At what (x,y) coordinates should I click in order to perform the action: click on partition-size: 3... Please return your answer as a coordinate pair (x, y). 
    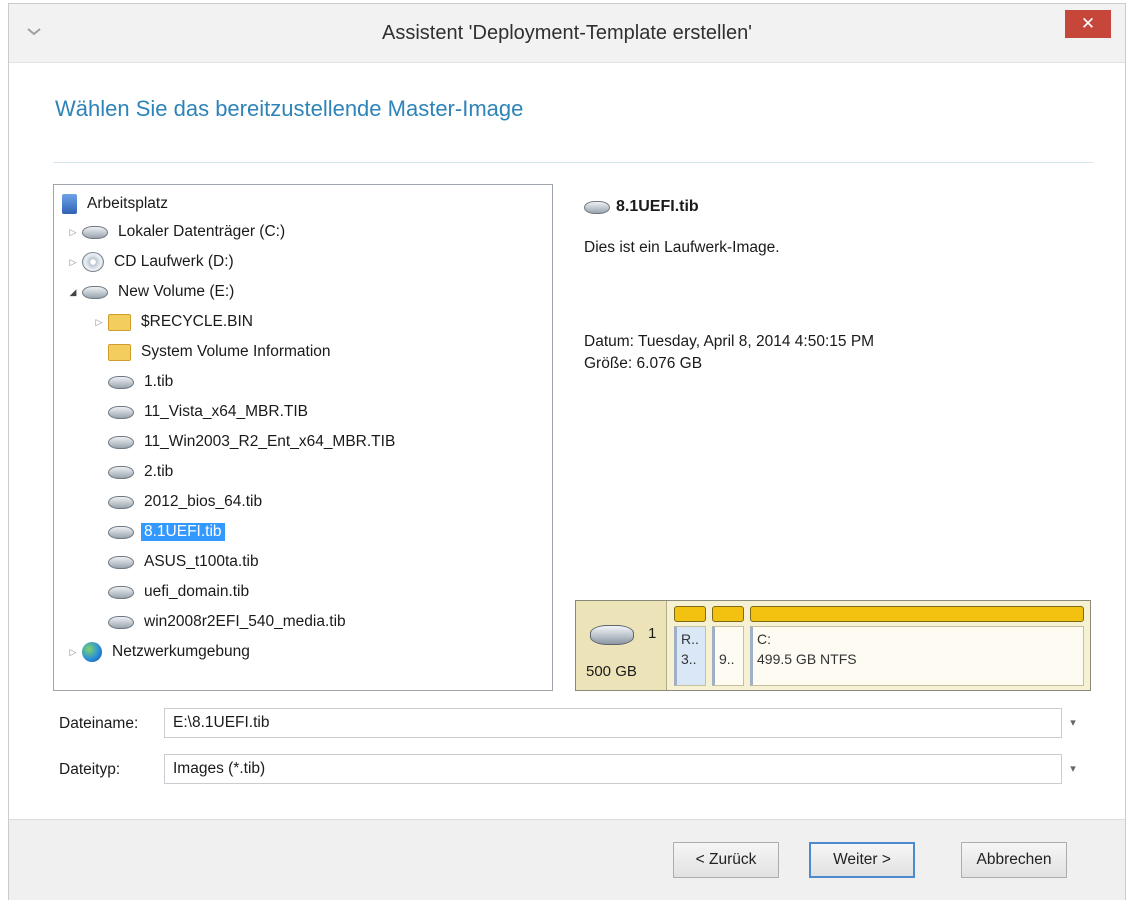
    Looking at the image, I should click on (689, 659).